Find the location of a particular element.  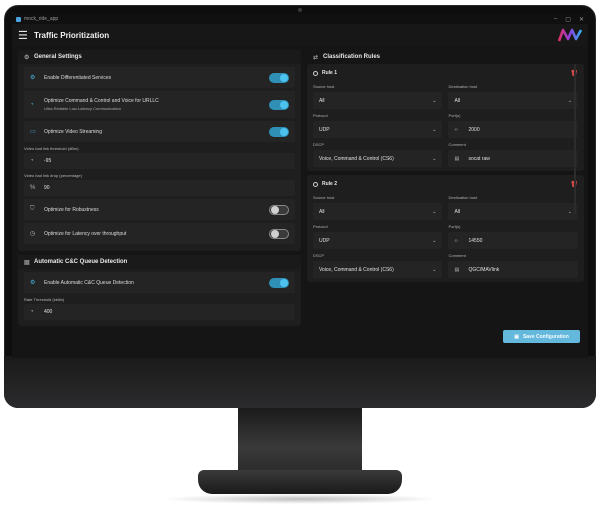

comment-input: ▤ QGC/MAVlink is located at coordinates (513, 269).